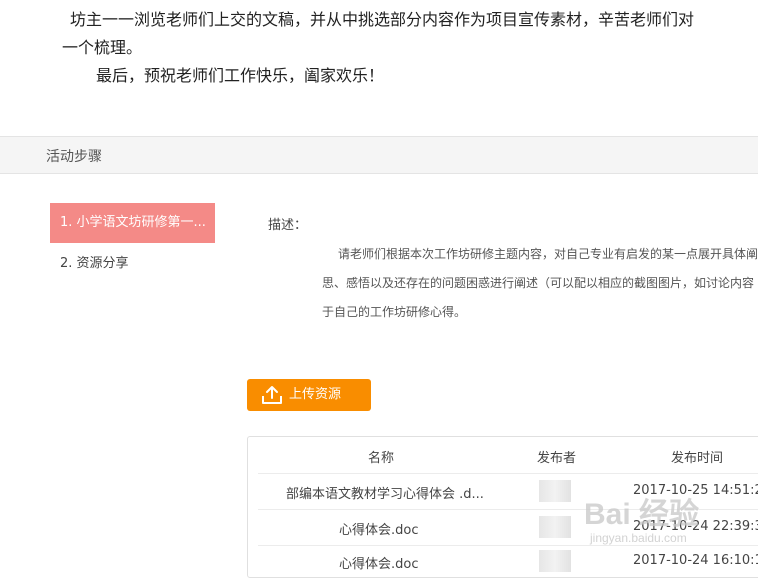 The image size is (758, 578). What do you see at coordinates (695, 560) in the screenshot?
I see `table-row-3-time: 2017-10-24 16:10:1` at bounding box center [695, 560].